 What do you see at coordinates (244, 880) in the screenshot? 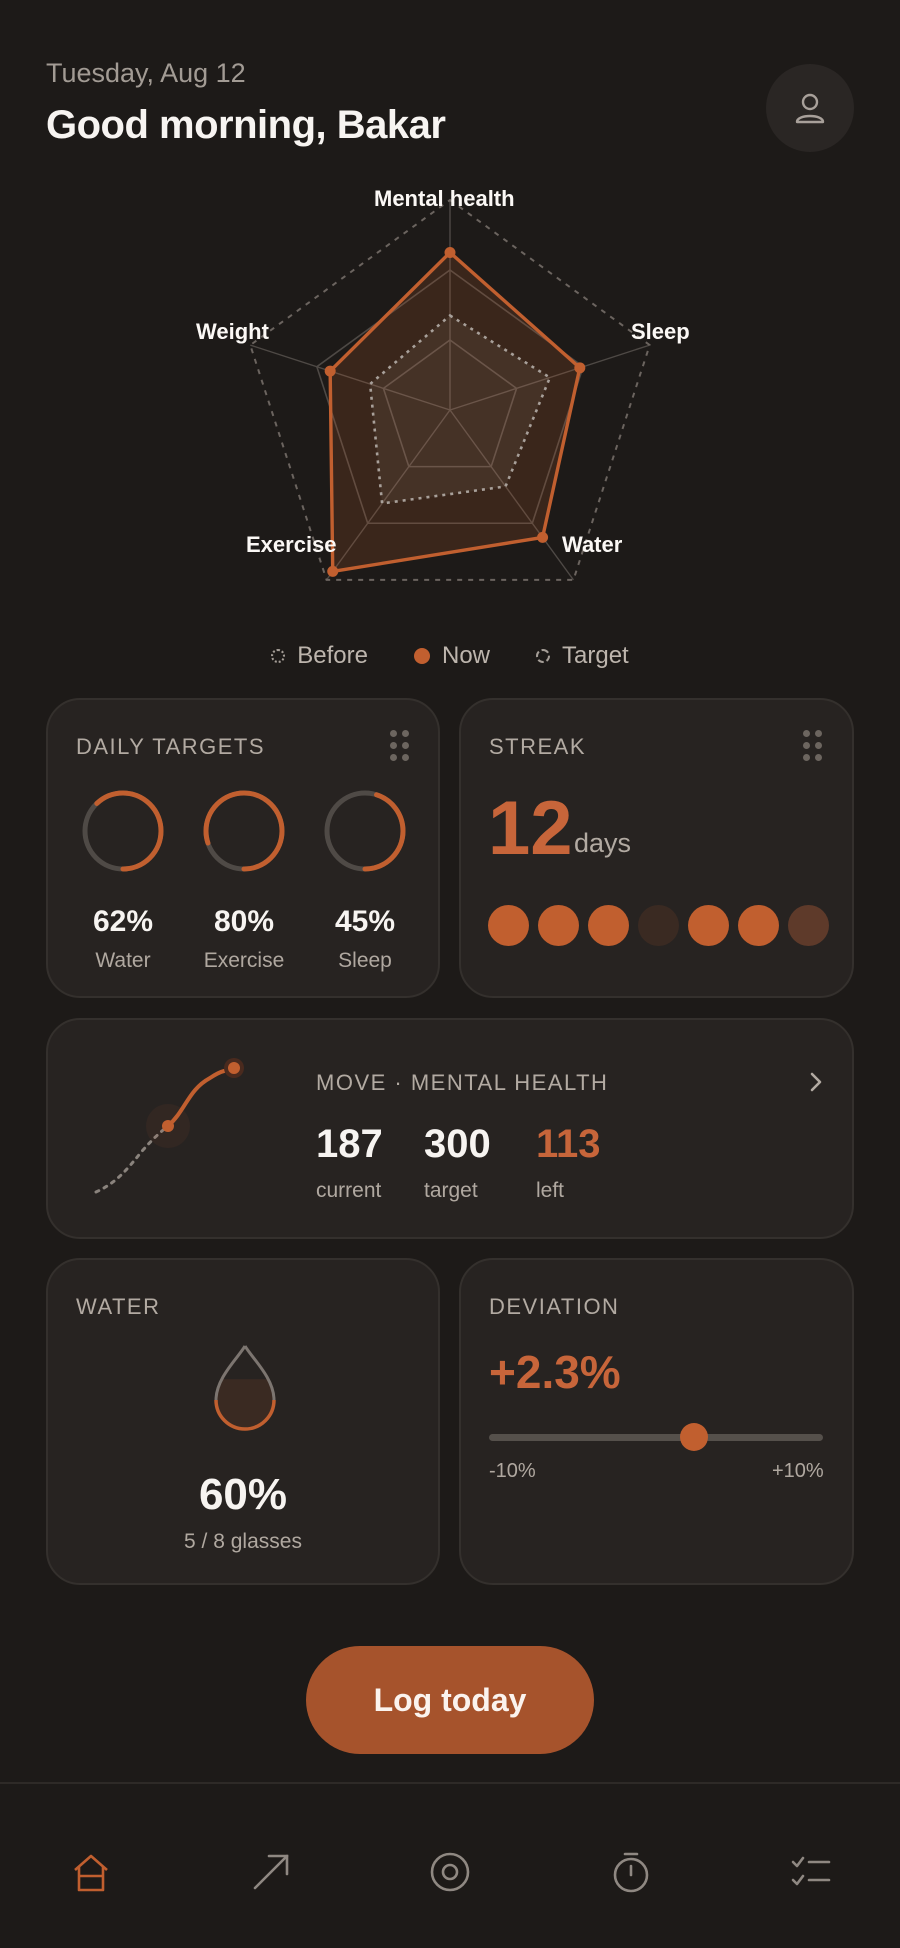
I see `ring-exercise: 80% Exercise` at bounding box center [244, 880].